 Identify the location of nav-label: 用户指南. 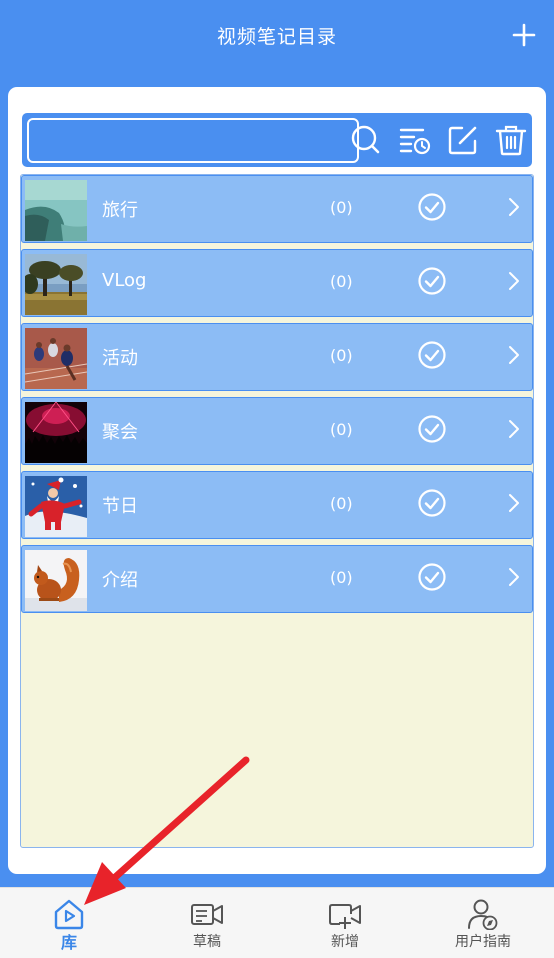
(483, 942).